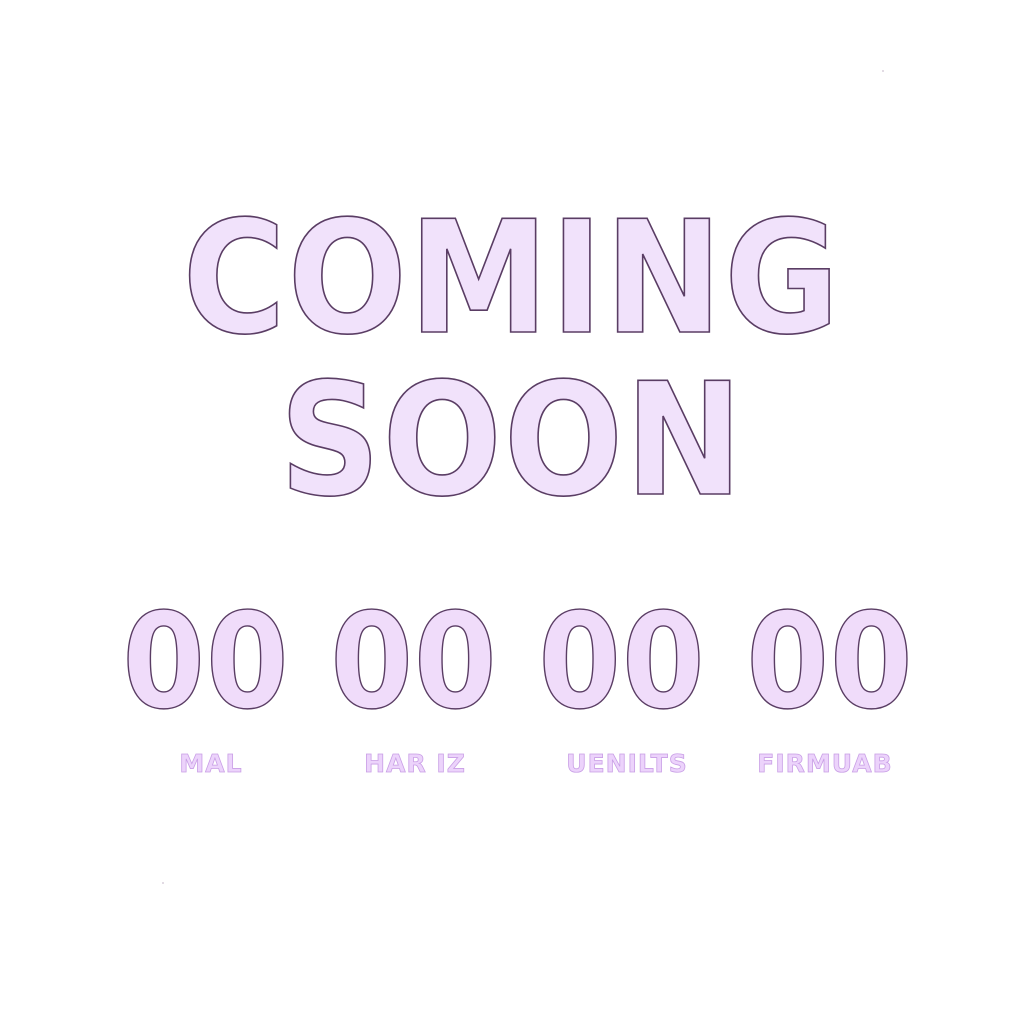  What do you see at coordinates (627, 763) in the screenshot?
I see `countdown-label-3: UENILTS` at bounding box center [627, 763].